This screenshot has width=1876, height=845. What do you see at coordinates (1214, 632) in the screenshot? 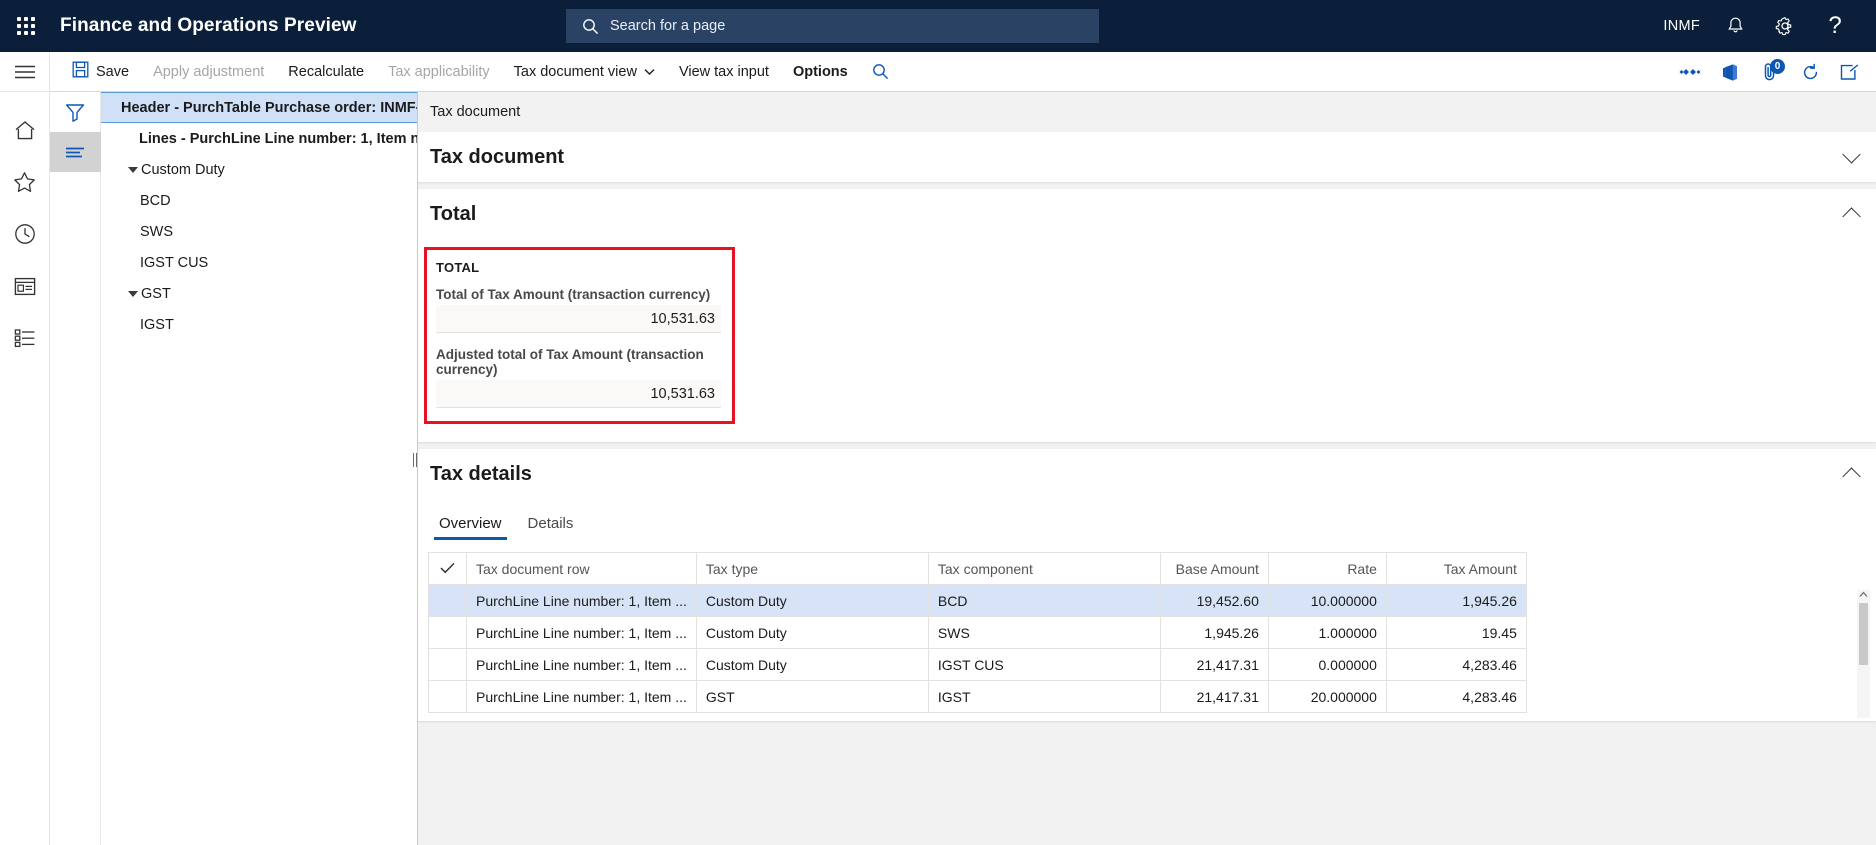
I see `cell-base-amount: 1,945.26` at bounding box center [1214, 632].